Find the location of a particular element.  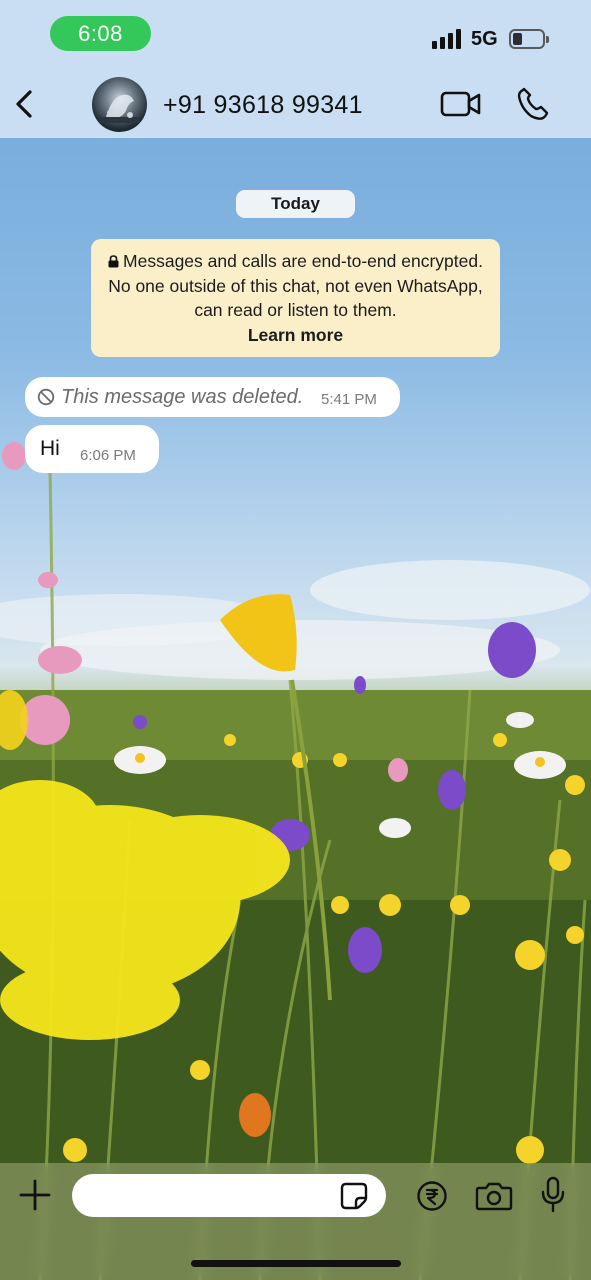

message-bubble: Hi 6:06 PM is located at coordinates (92, 449).